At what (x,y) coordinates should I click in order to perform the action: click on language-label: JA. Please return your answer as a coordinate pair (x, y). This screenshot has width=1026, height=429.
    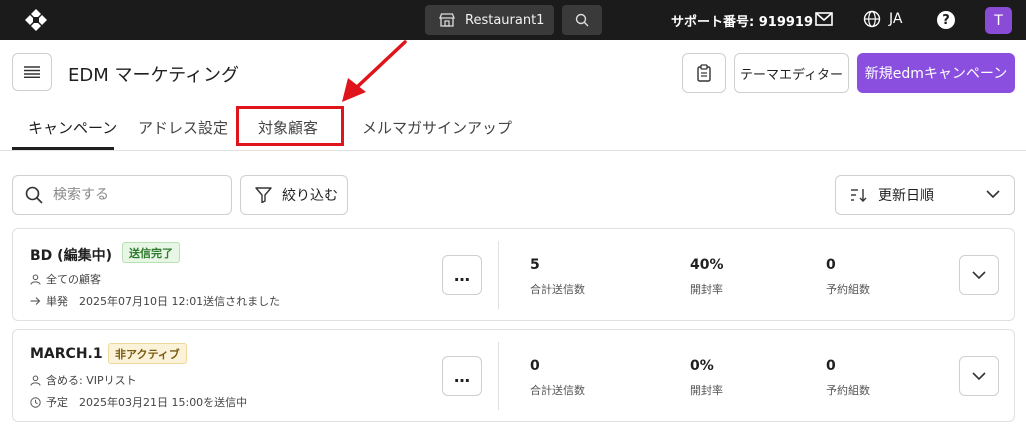
    Looking at the image, I should click on (896, 19).